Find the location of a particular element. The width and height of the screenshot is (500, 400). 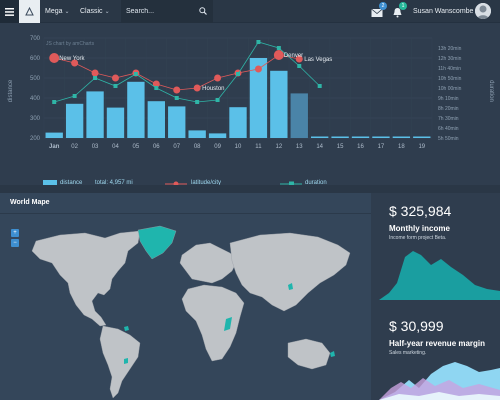

search-input is located at coordinates (161, 11).